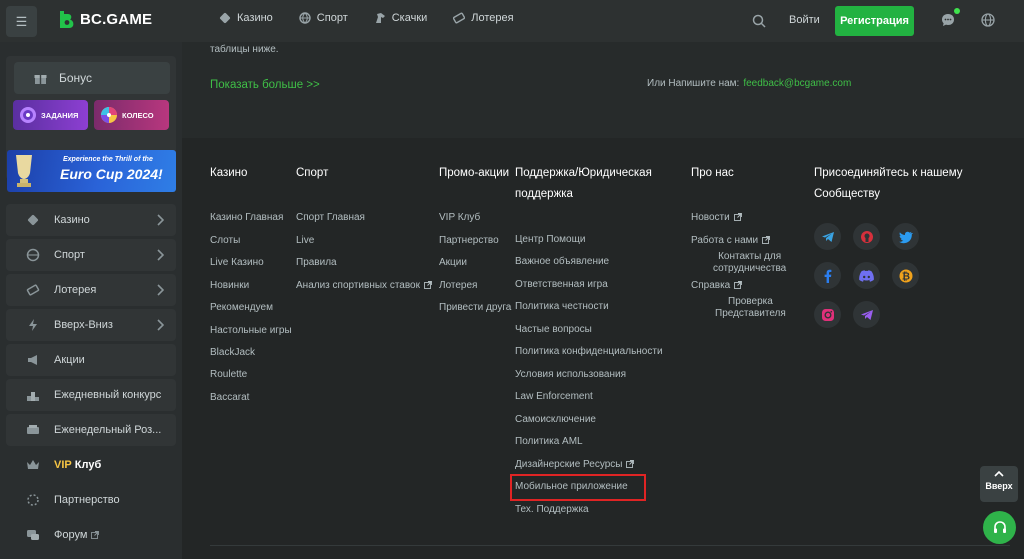 The width and height of the screenshot is (1024, 559). I want to click on bitcoin-icon: ₿, so click(905, 275).